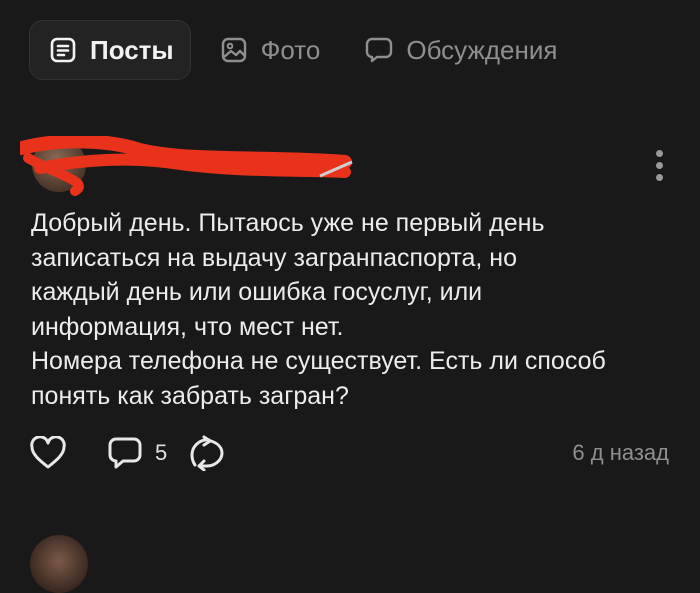 The image size is (700, 593). Describe the element at coordinates (161, 452) in the screenshot. I see `comments-count: 5` at that location.